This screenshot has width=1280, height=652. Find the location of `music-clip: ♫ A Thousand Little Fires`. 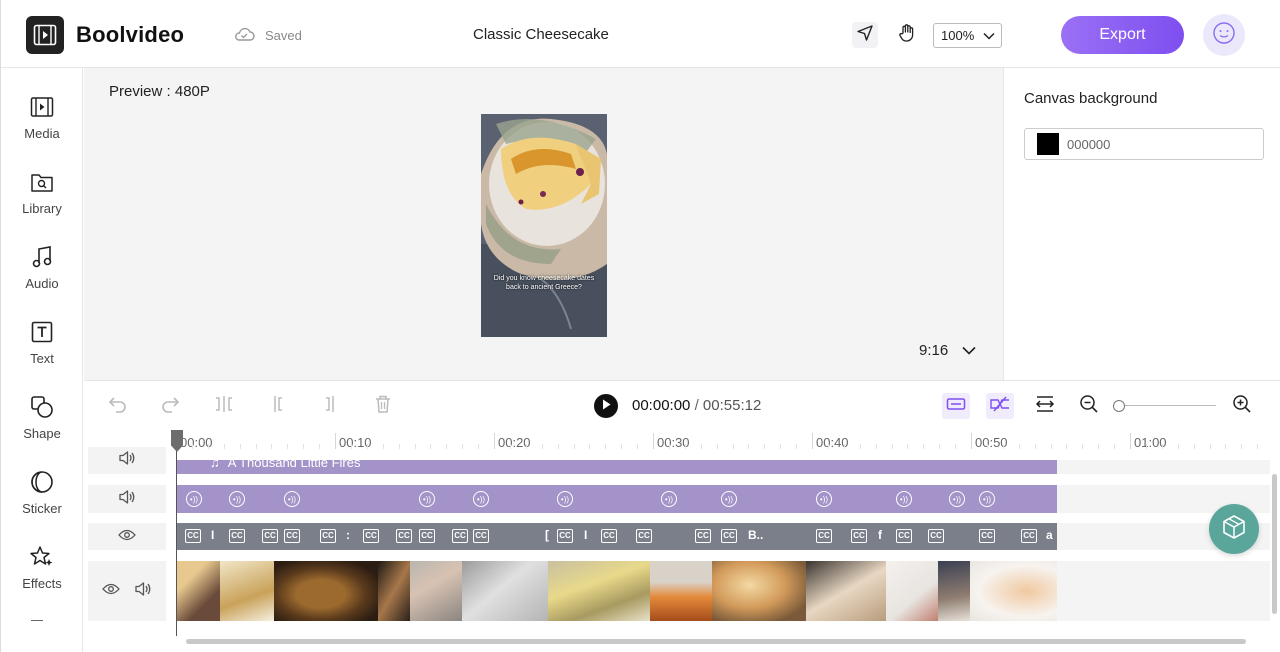

music-clip: ♫ A Thousand Little Fires is located at coordinates (616, 464).